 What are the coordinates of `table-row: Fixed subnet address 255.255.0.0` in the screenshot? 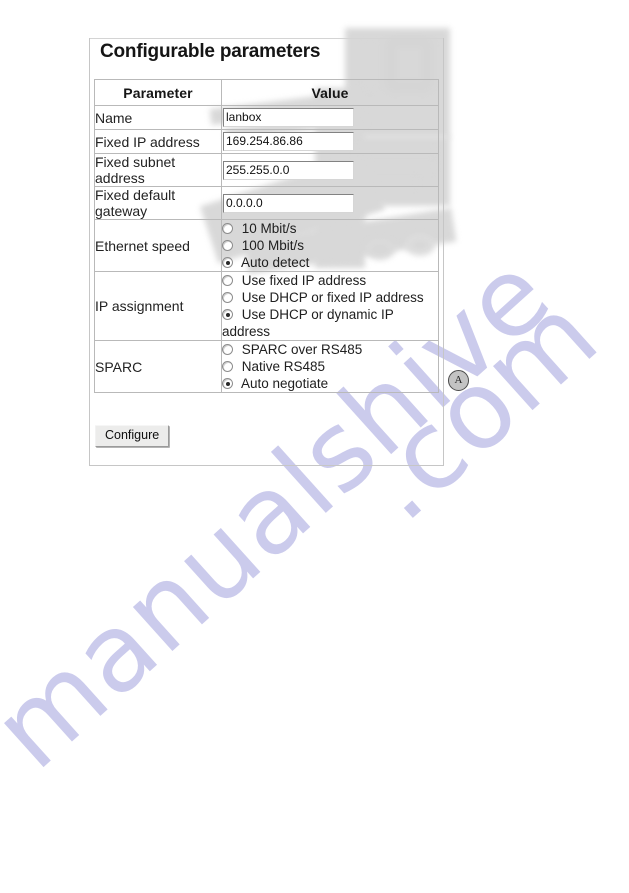 It's located at (266, 170).